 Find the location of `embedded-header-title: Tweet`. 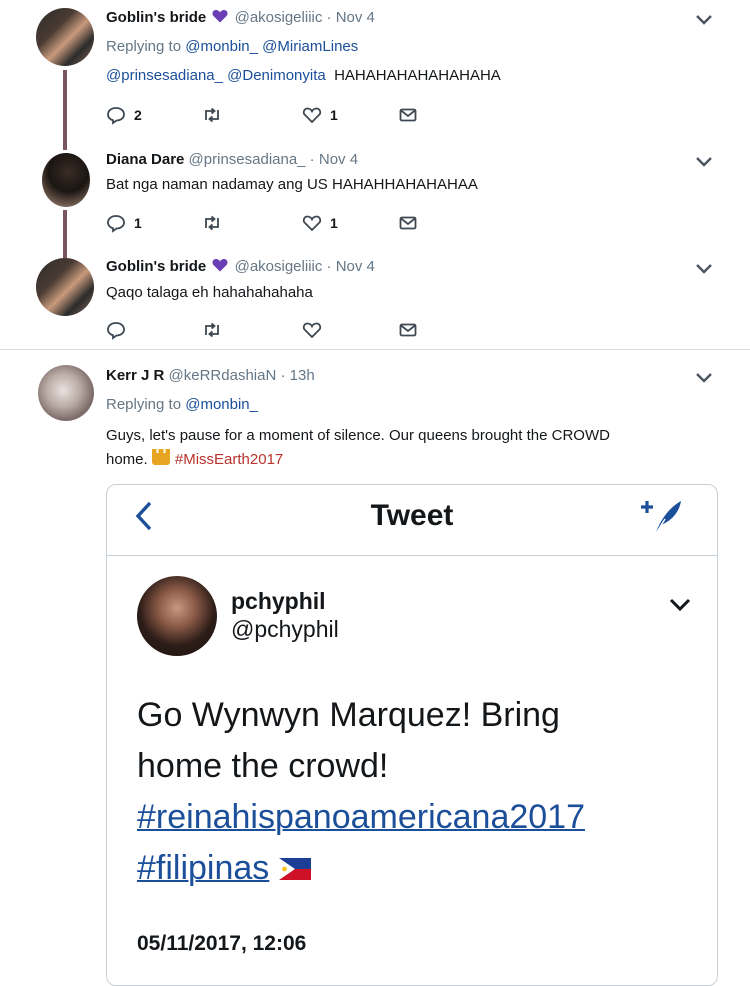

embedded-header-title: Tweet is located at coordinates (412, 515).